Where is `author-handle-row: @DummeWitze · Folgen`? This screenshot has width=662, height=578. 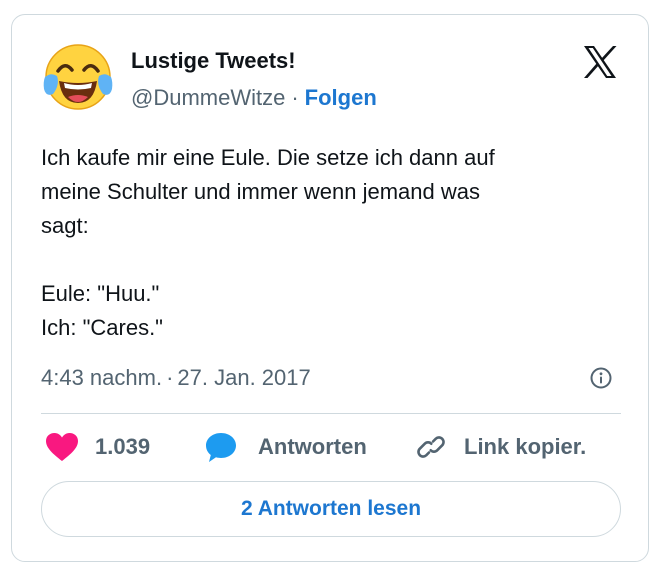 author-handle-row: @DummeWitze · Folgen is located at coordinates (254, 98).